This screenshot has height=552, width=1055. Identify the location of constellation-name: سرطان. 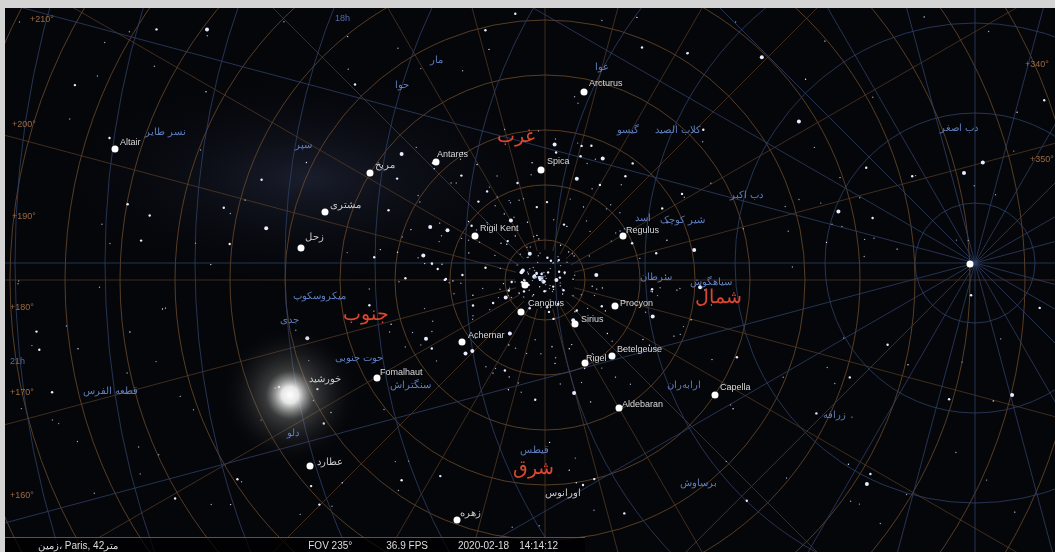
(656, 277).